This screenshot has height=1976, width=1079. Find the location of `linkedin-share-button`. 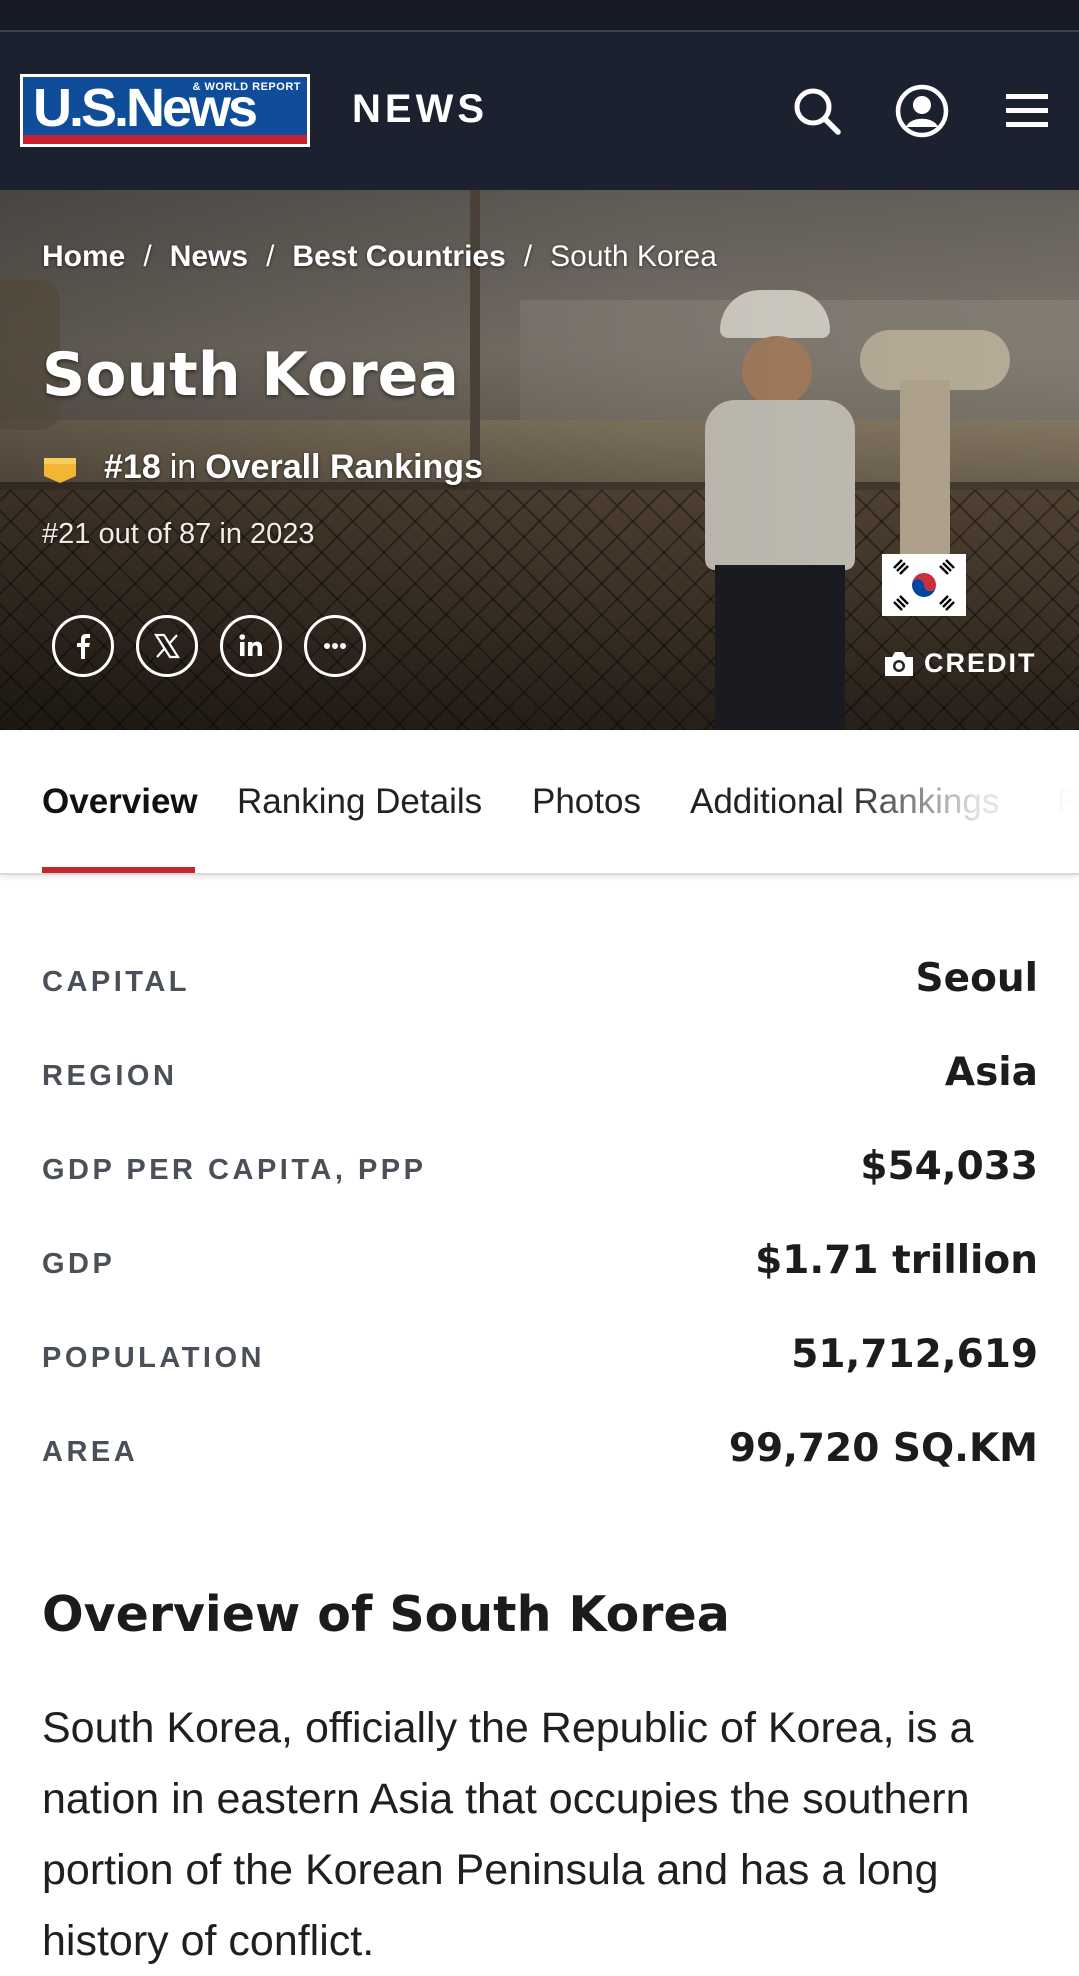

linkedin-share-button is located at coordinates (251, 646).